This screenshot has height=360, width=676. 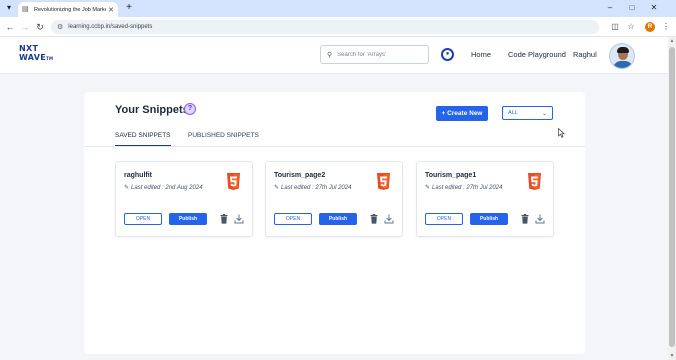 I want to click on search-box: ⚲, so click(x=374, y=54).